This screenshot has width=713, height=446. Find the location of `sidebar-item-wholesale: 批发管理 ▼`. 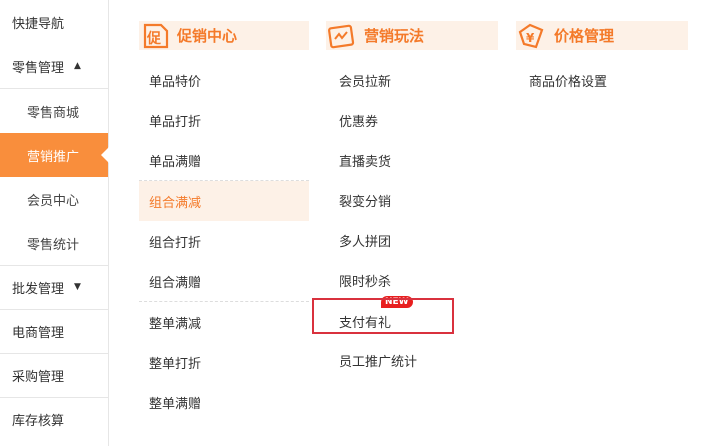

sidebar-item-wholesale: 批发管理 ▼ is located at coordinates (54, 287).